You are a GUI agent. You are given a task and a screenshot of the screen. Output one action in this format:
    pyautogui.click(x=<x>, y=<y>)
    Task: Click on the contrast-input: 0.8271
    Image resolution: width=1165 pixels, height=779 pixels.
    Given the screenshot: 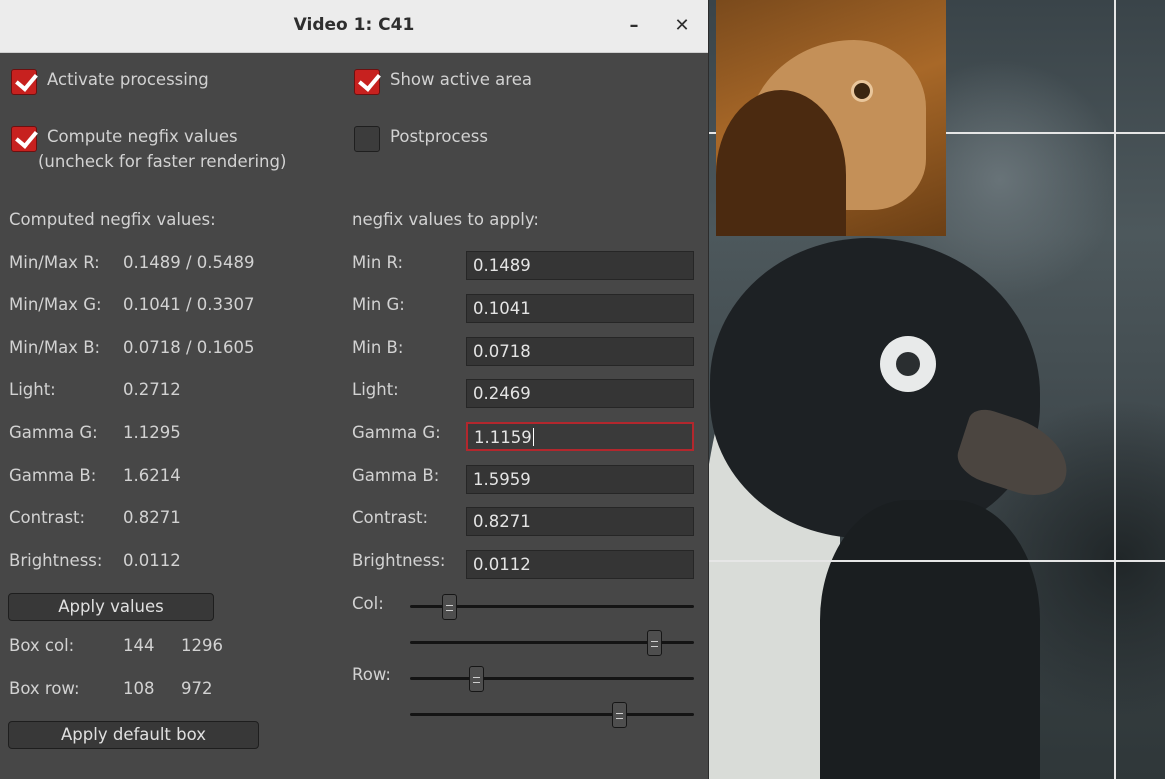 What is the action you would take?
    pyautogui.click(x=580, y=521)
    